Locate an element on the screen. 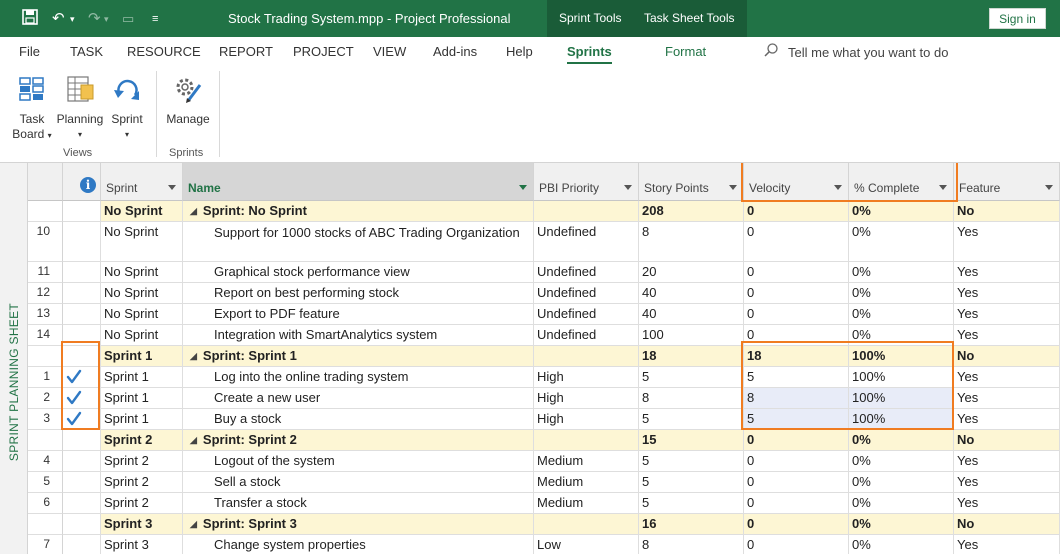 This screenshot has height=554, width=1060. tab-help: Help is located at coordinates (519, 51).